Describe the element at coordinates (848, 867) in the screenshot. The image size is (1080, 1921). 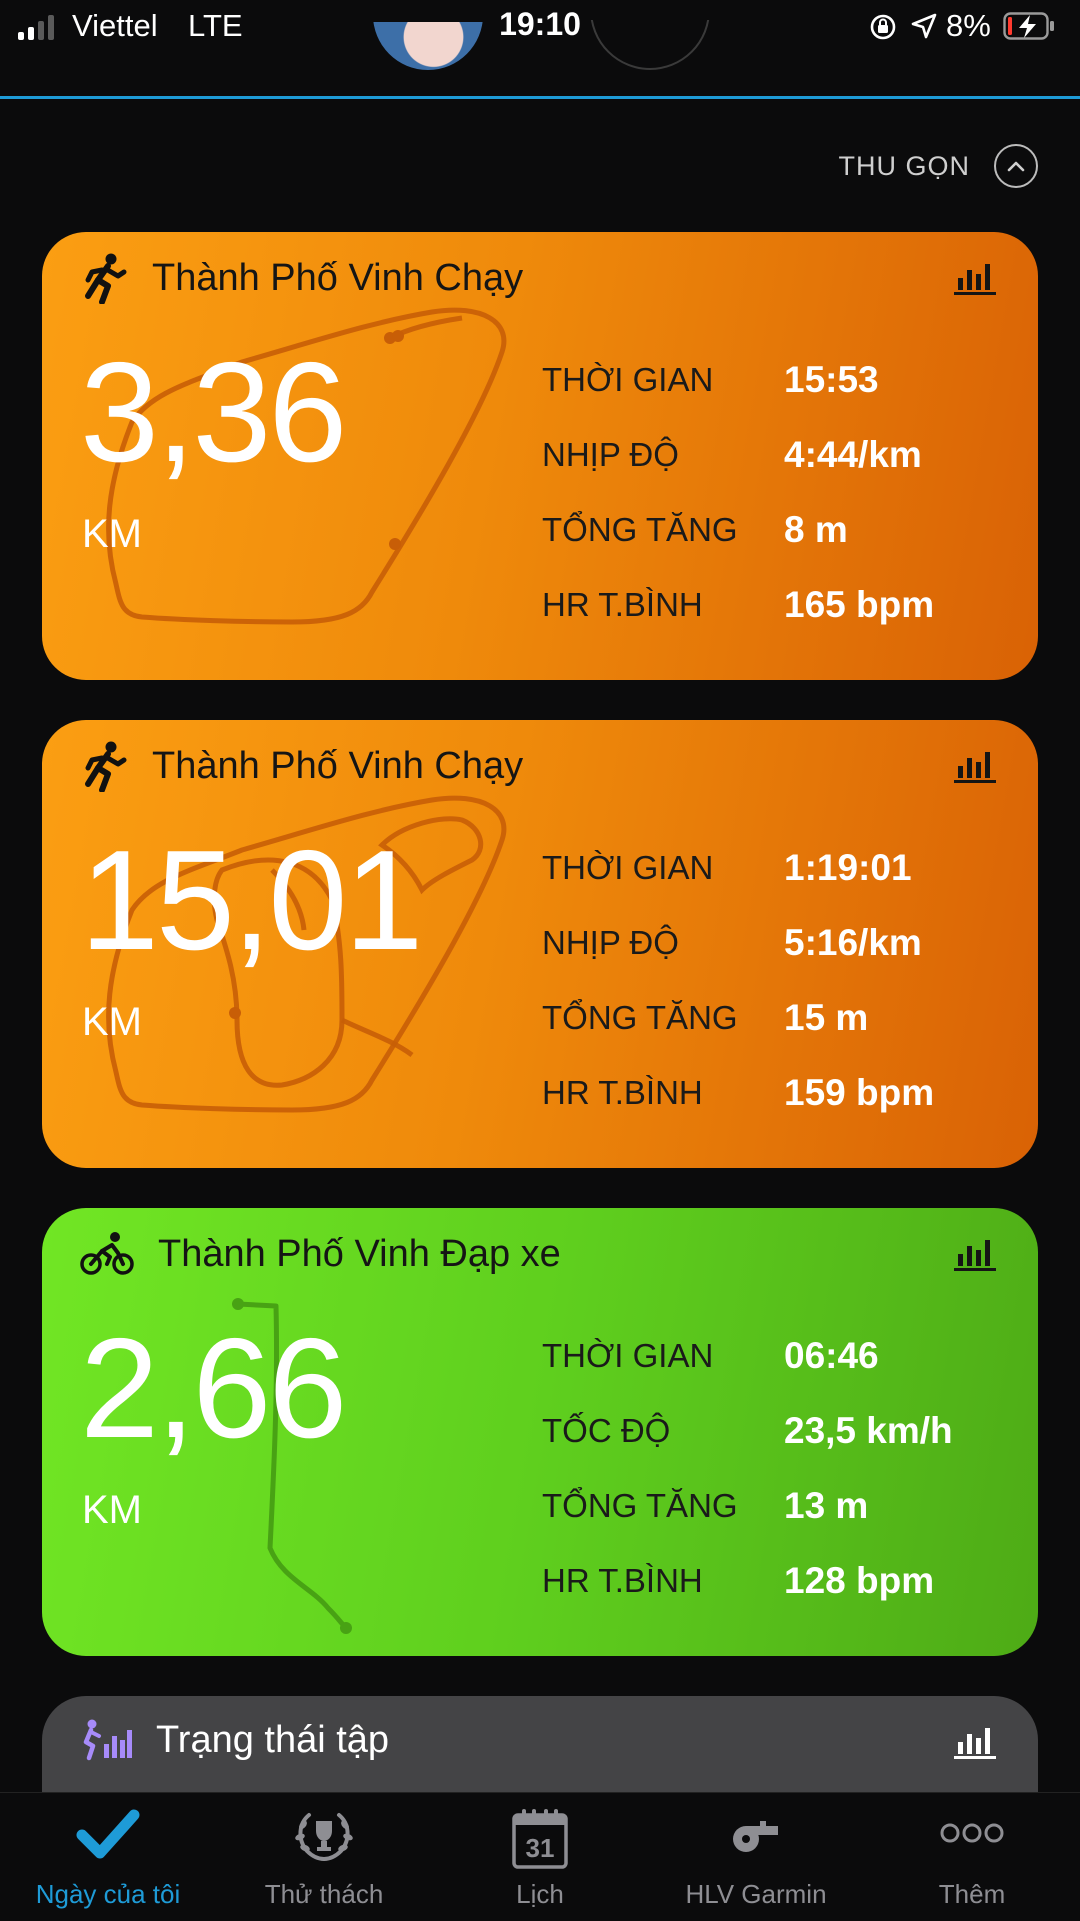
I see `metric-value: 1:19:01` at that location.